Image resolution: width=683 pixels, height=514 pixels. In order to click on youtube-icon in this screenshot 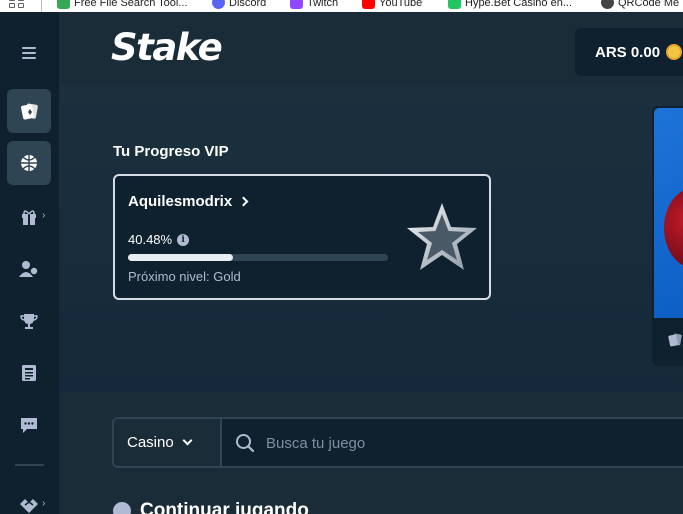, I will do `click(368, 4)`.